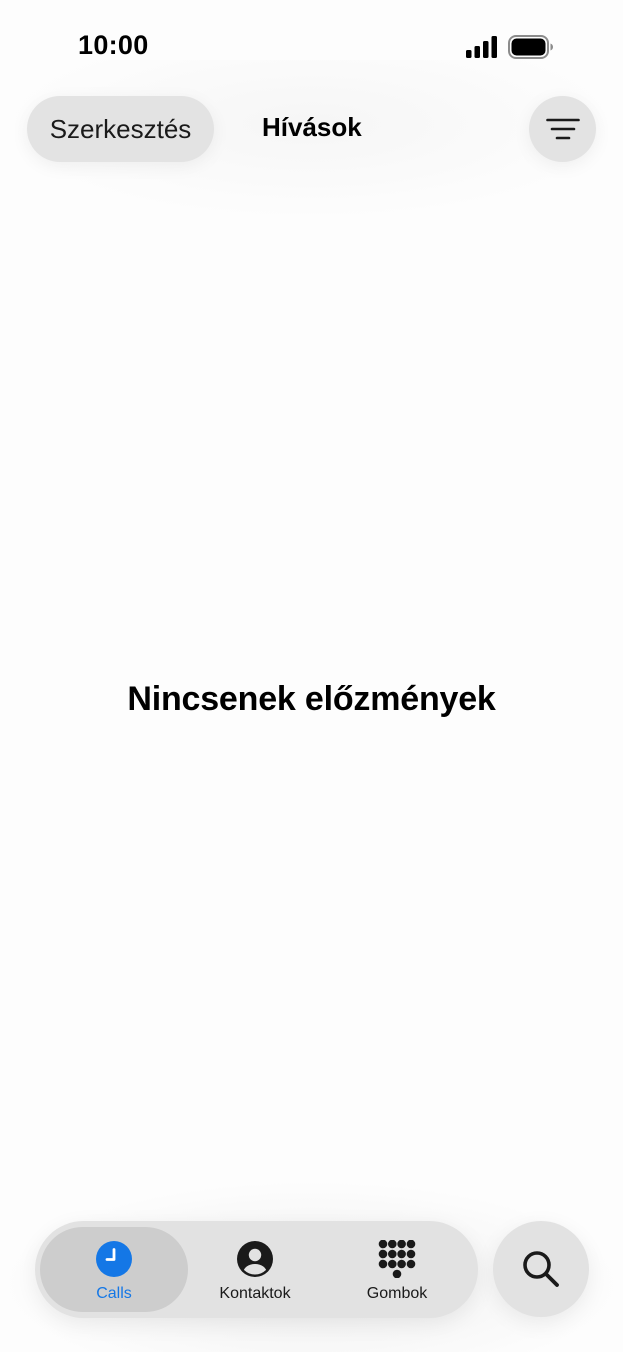 This screenshot has height=1352, width=623. What do you see at coordinates (113, 45) in the screenshot?
I see `status-time: 10:00` at bounding box center [113, 45].